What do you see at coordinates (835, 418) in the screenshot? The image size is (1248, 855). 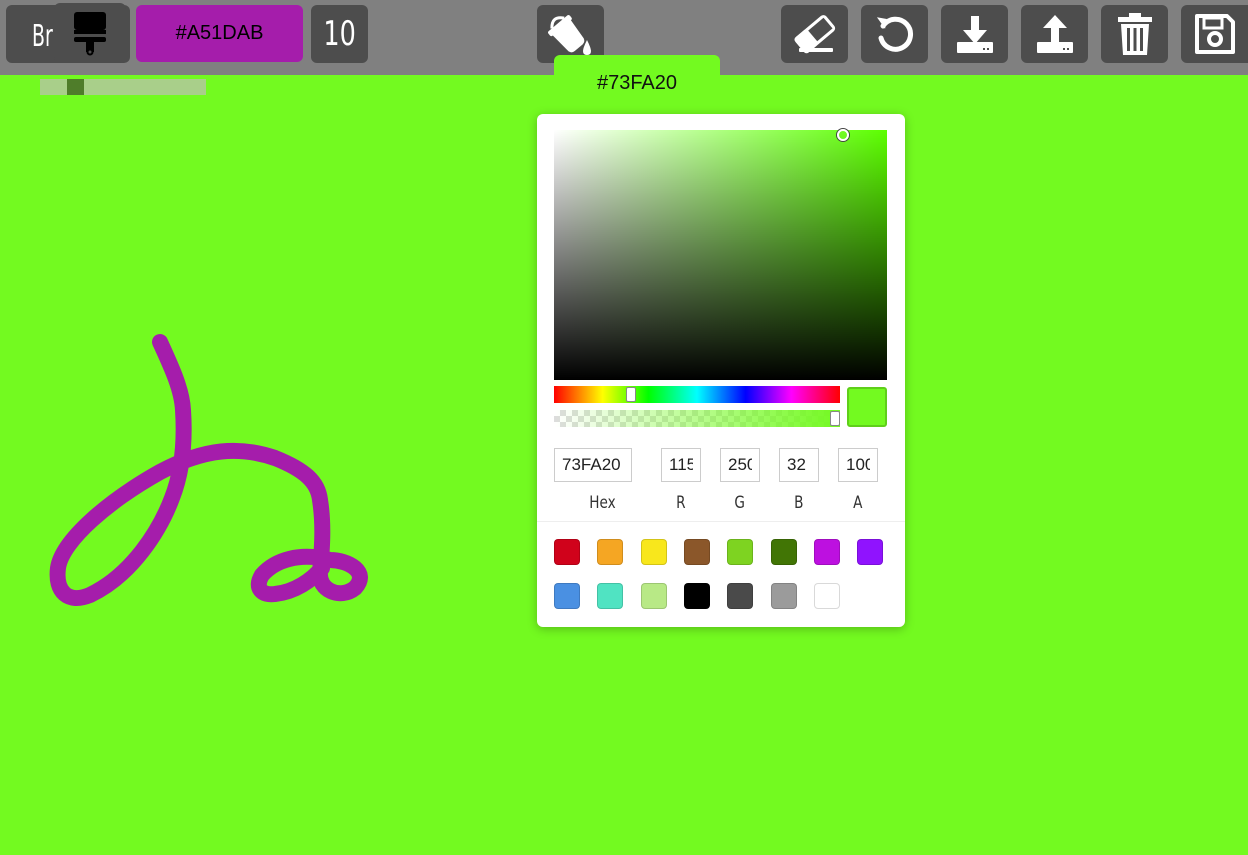 I see `alpha-slider-thumb` at bounding box center [835, 418].